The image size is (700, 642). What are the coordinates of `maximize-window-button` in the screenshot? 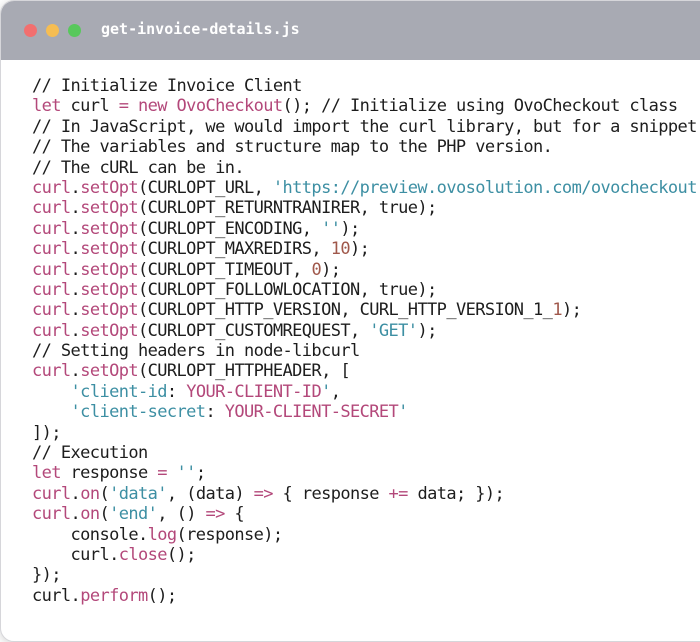 It's located at (74, 30).